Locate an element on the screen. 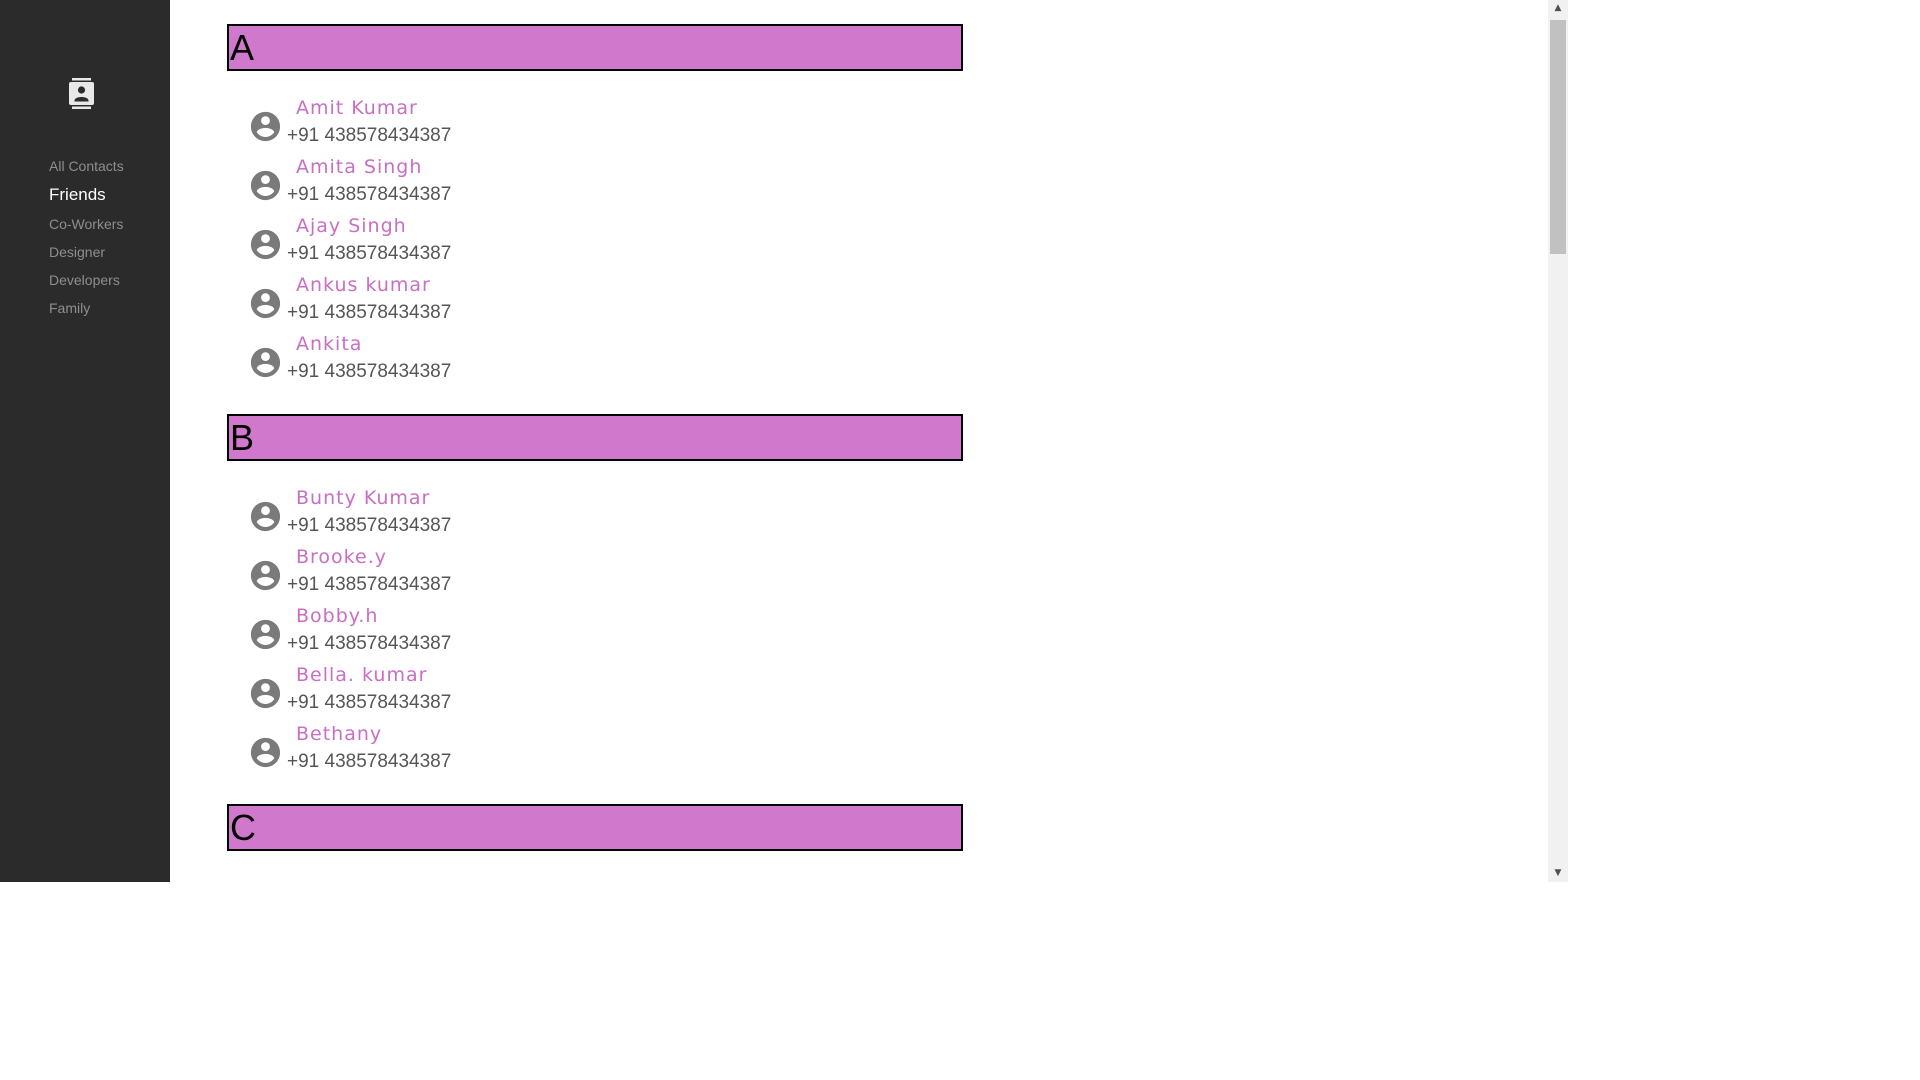  contact-item: Bunty Kumar +91 438578434387 is located at coordinates (448, 516).